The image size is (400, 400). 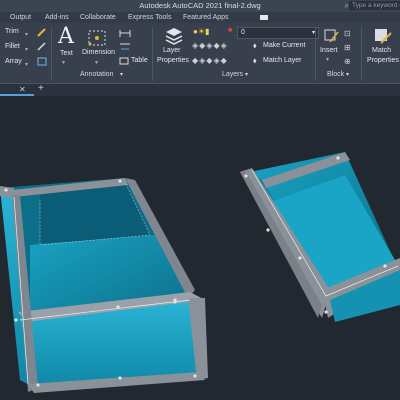 What do you see at coordinates (200, 89) in the screenshot?
I see `file-tab-bar: ✕ +` at bounding box center [200, 89].